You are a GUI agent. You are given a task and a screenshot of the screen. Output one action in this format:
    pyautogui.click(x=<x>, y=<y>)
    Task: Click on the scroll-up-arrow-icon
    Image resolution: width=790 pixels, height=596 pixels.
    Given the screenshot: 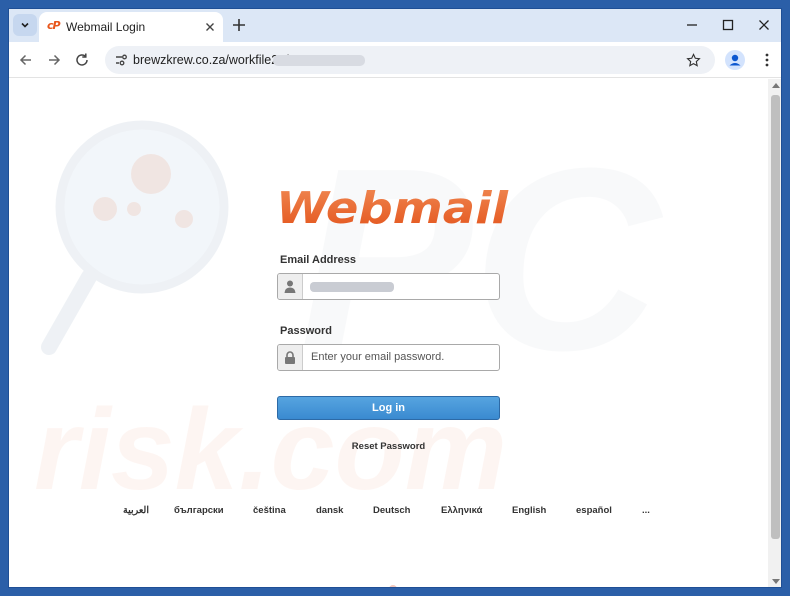 What is the action you would take?
    pyautogui.click(x=776, y=85)
    